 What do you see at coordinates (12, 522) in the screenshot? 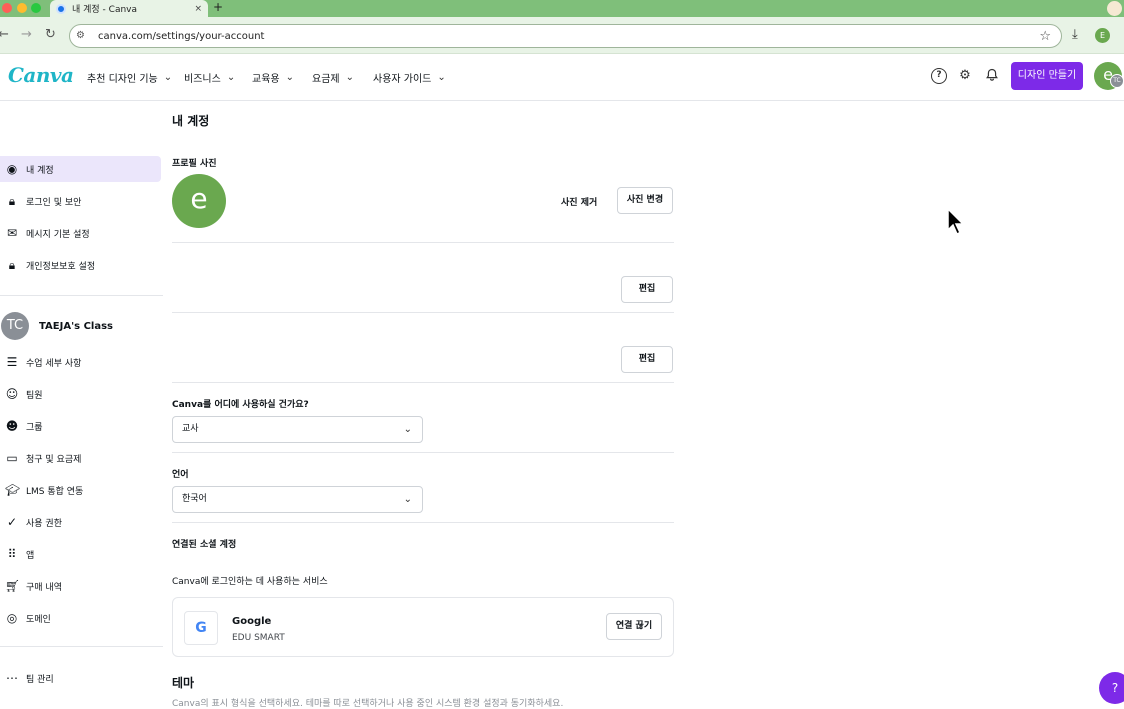
I see `check-circle-icon: ✓` at bounding box center [12, 522].